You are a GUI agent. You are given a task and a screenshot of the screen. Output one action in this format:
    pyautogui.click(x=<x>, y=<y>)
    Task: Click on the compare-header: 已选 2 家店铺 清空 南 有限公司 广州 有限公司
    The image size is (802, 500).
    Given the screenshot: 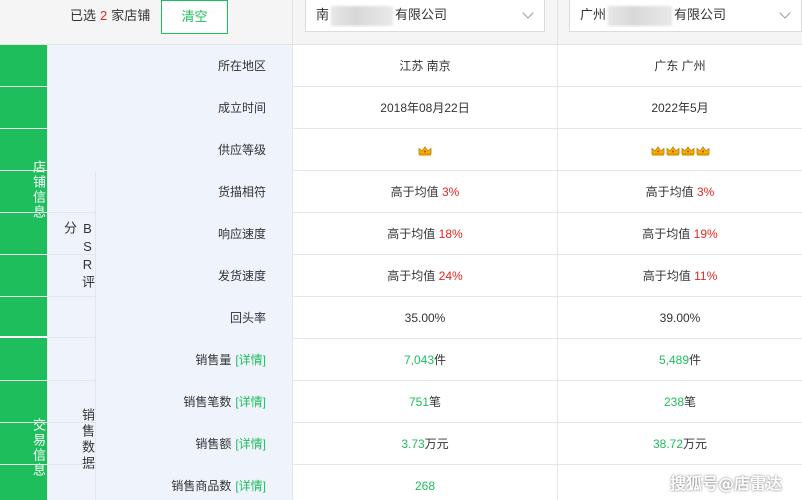 What is the action you would take?
    pyautogui.click(x=401, y=22)
    